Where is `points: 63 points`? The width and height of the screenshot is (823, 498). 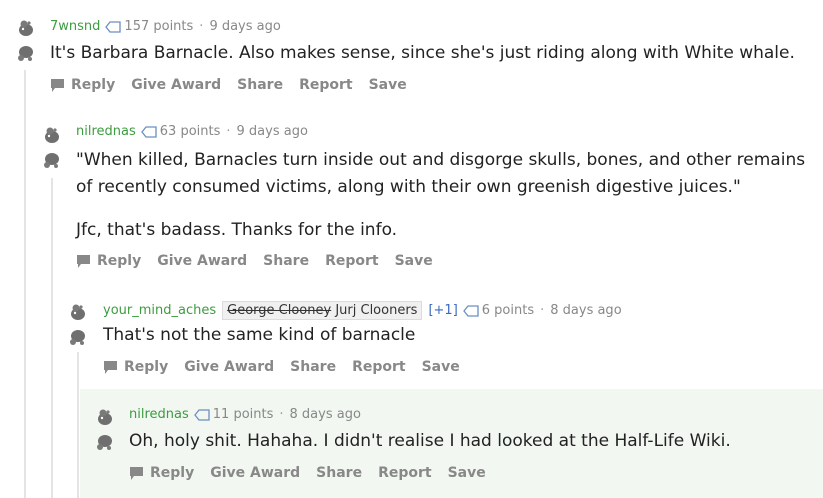 points: 63 points is located at coordinates (190, 131).